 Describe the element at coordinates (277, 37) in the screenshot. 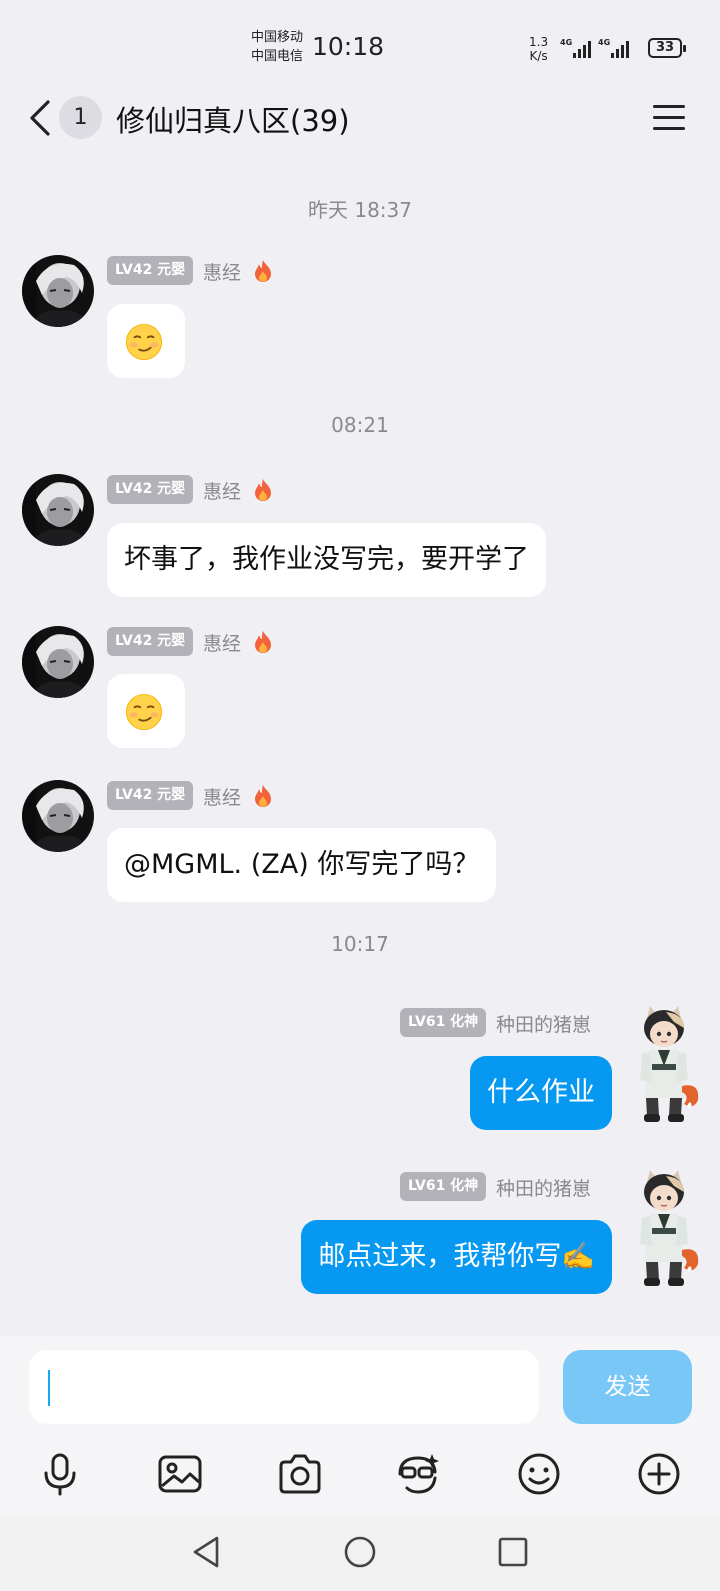

I see `carrier-1: 中国移动` at that location.